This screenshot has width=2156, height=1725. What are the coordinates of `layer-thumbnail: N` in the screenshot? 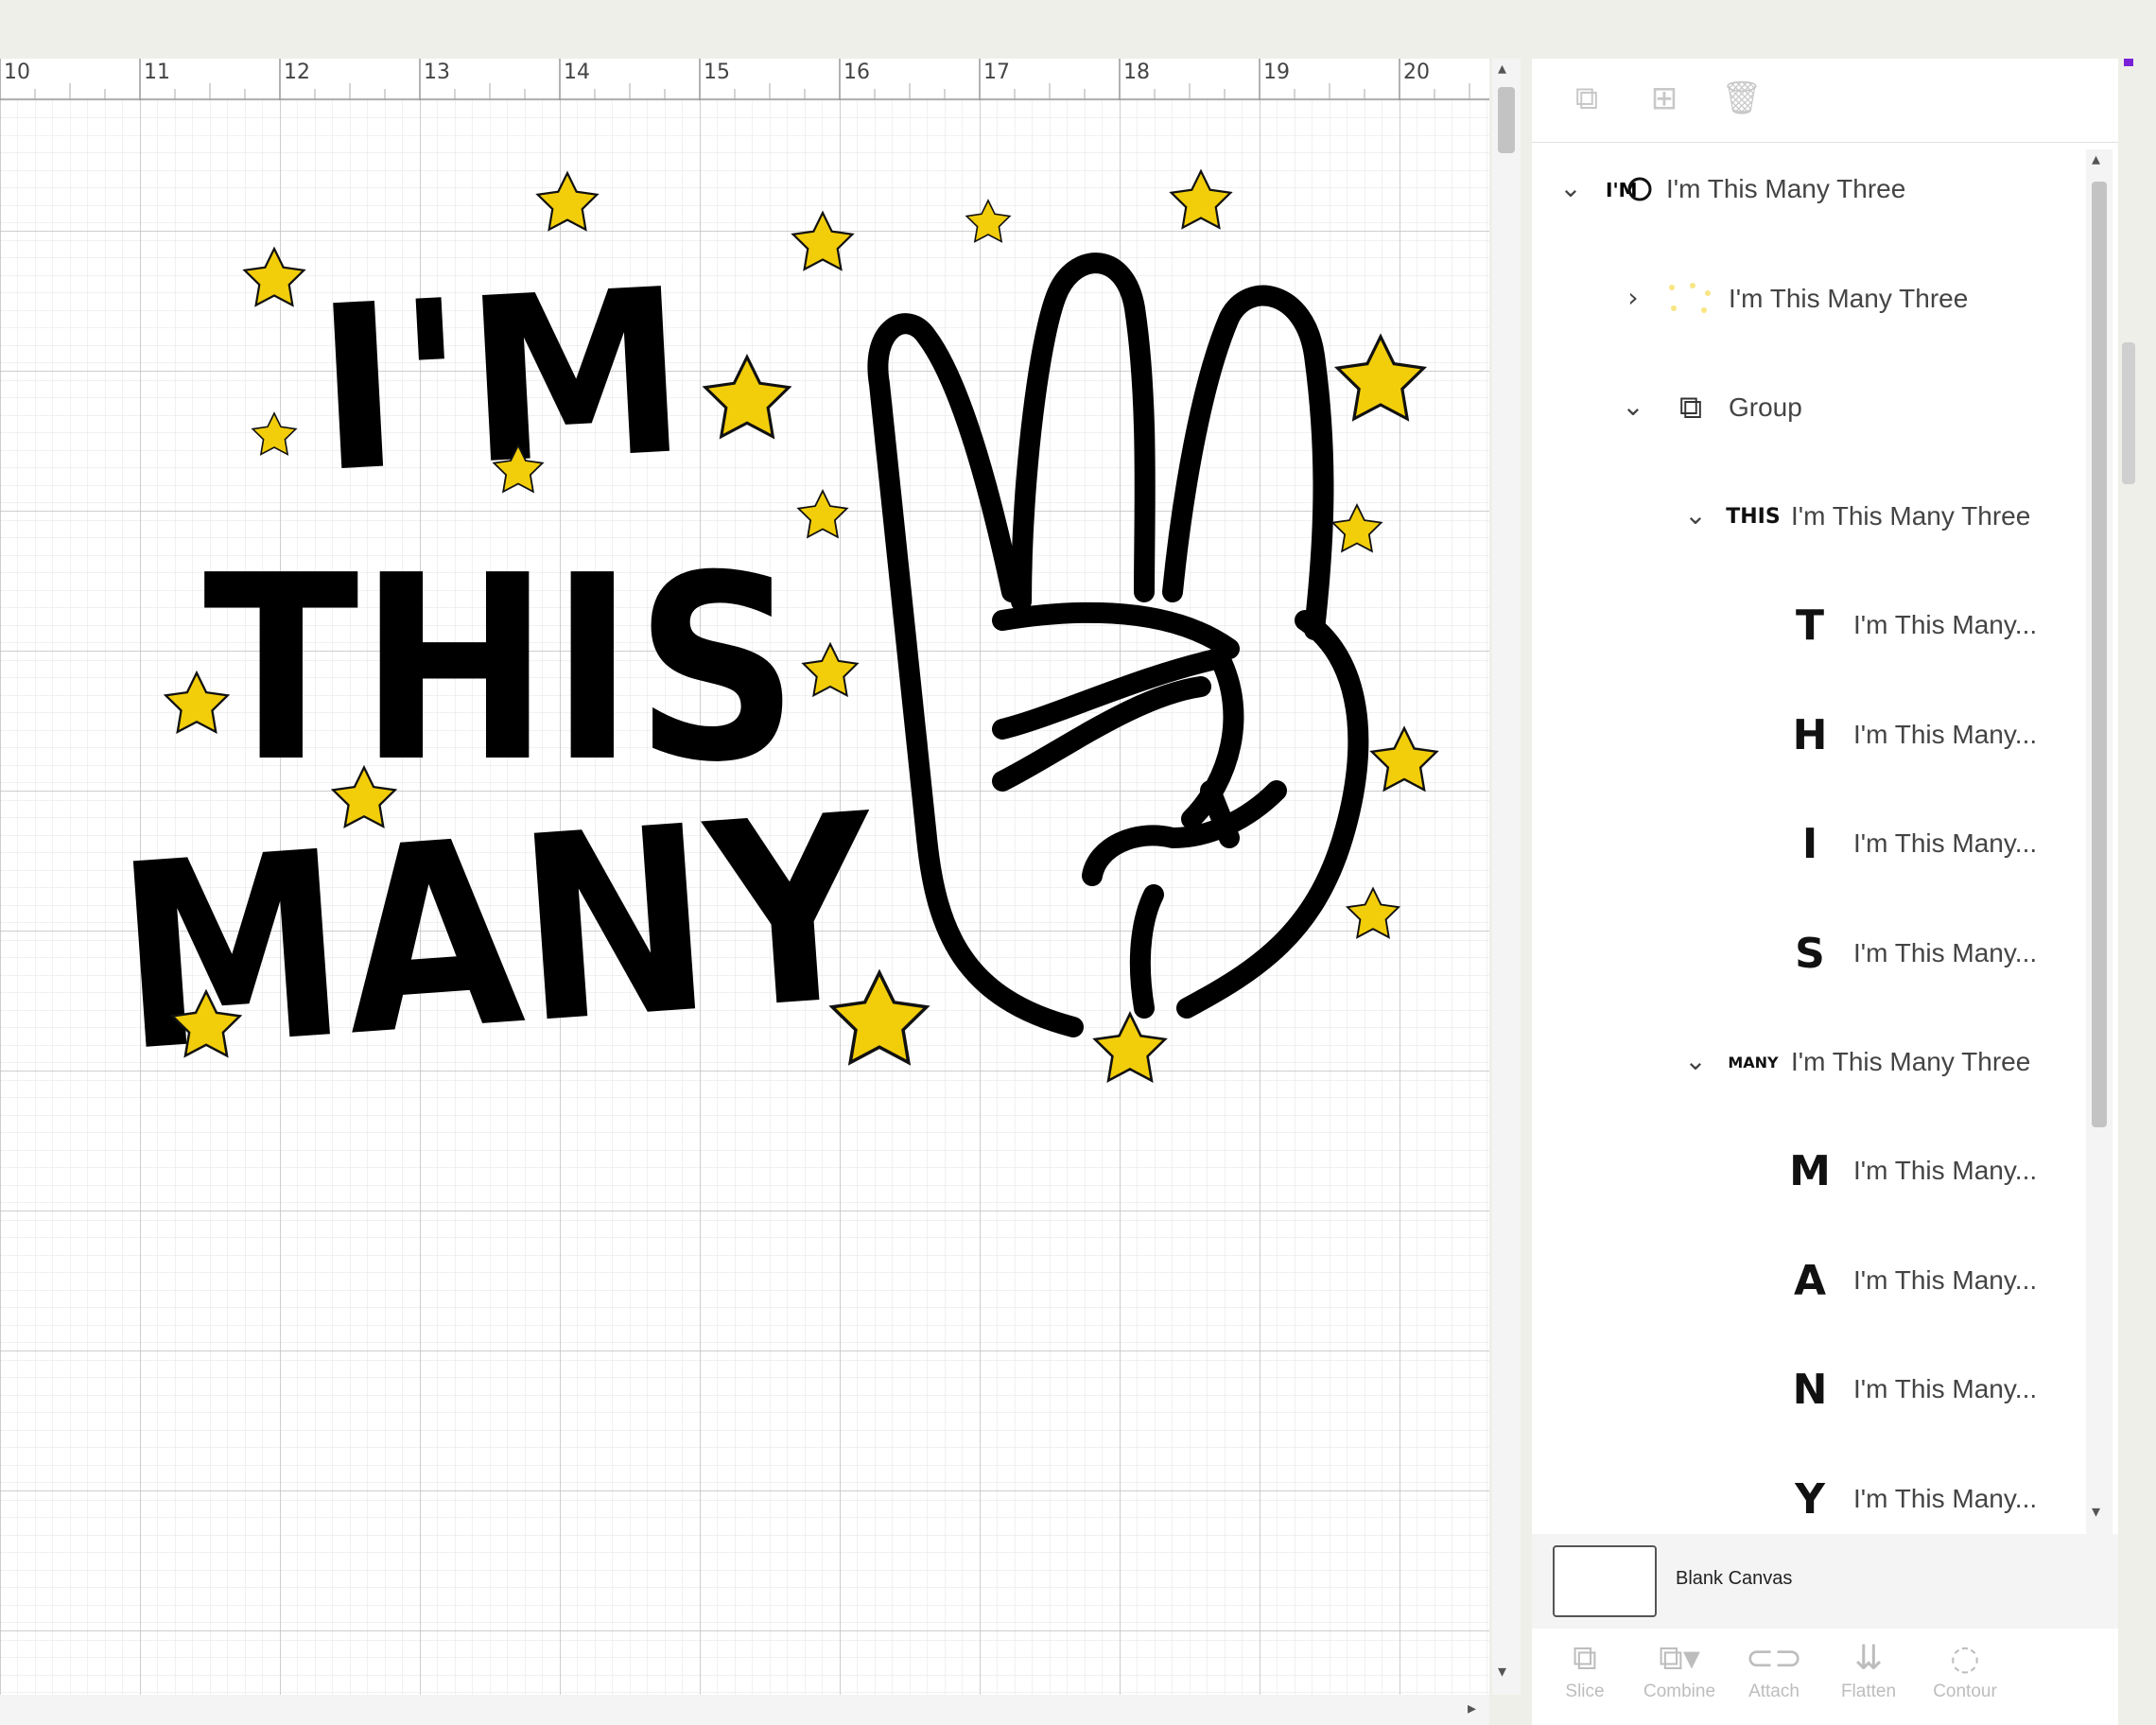 It's located at (1810, 1389).